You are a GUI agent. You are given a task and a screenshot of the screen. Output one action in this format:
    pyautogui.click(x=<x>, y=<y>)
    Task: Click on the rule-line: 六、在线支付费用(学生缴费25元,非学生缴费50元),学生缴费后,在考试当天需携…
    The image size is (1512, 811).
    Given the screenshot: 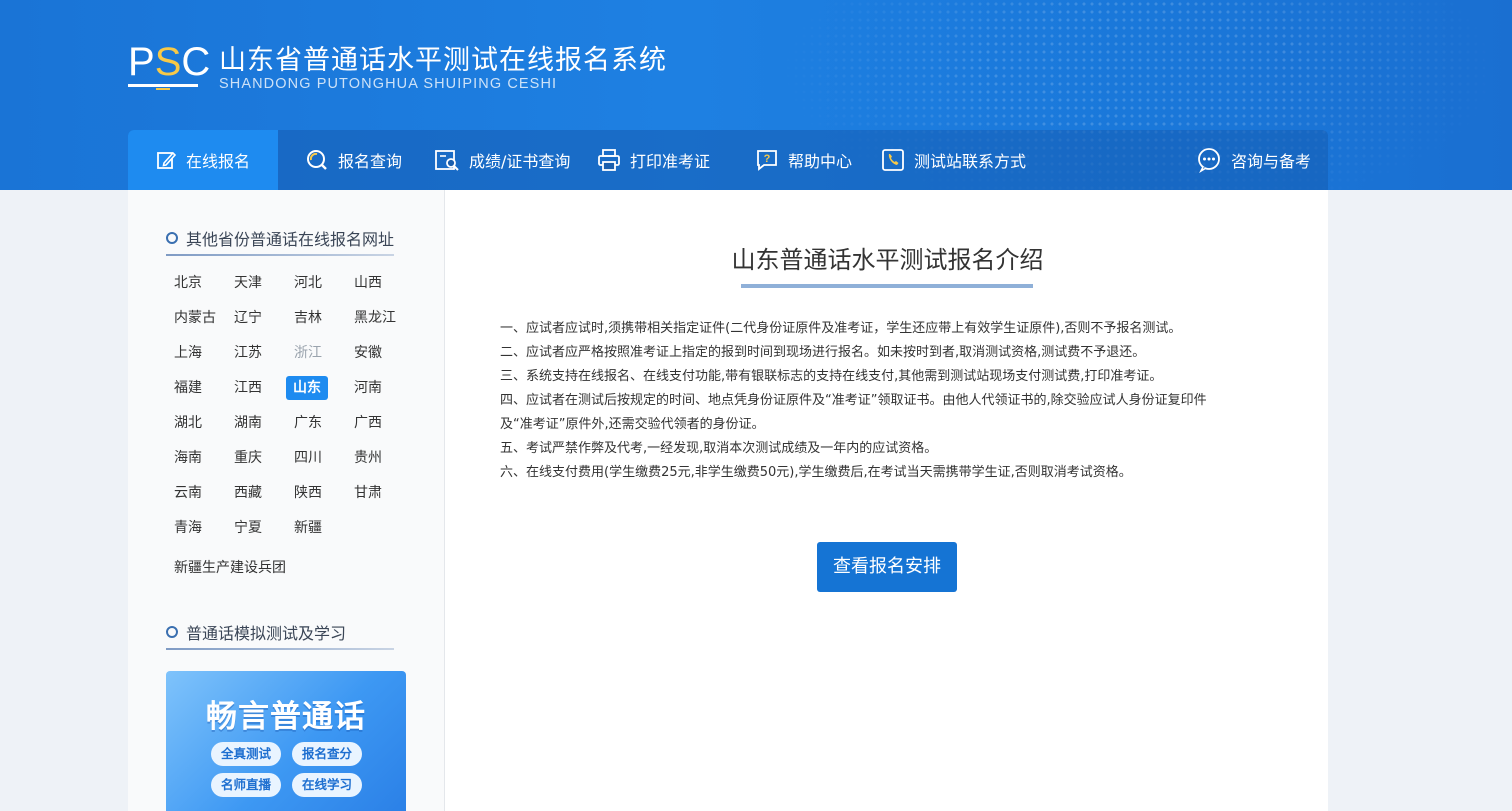 What is the action you would take?
    pyautogui.click(x=816, y=472)
    